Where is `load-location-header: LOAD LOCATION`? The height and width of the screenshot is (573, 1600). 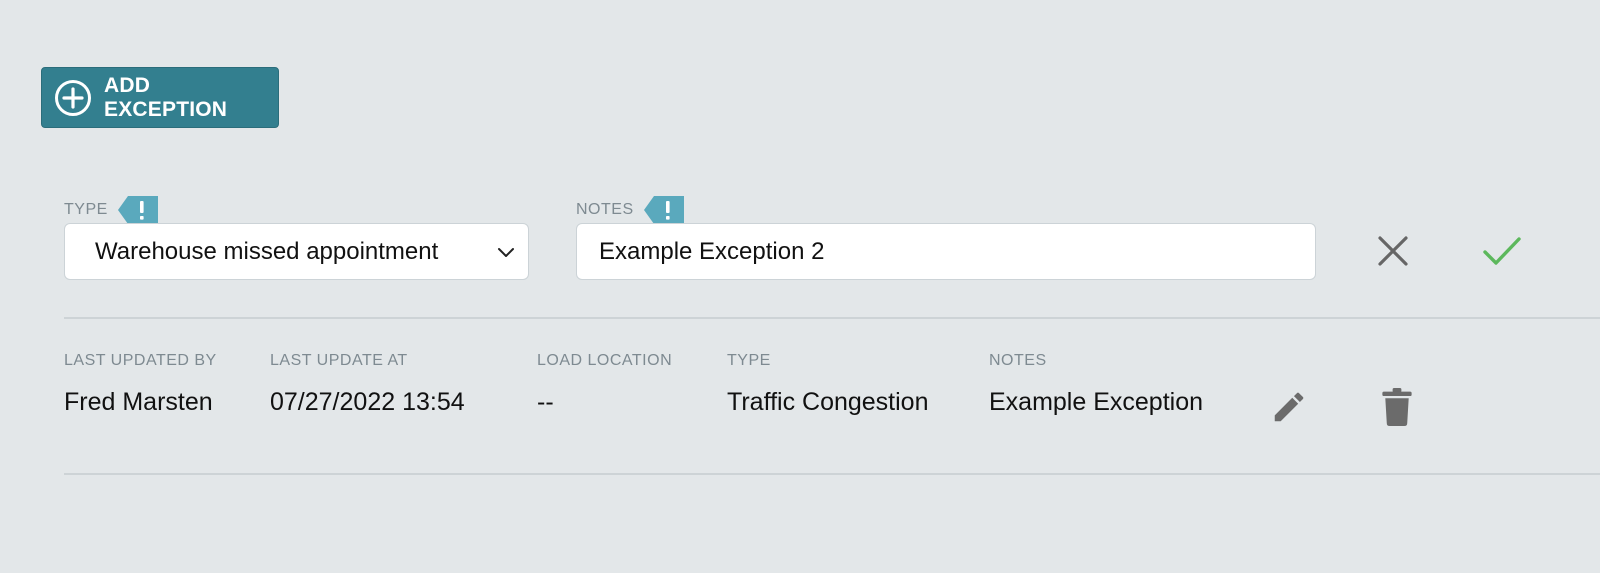
load-location-header: LOAD LOCATION is located at coordinates (605, 360).